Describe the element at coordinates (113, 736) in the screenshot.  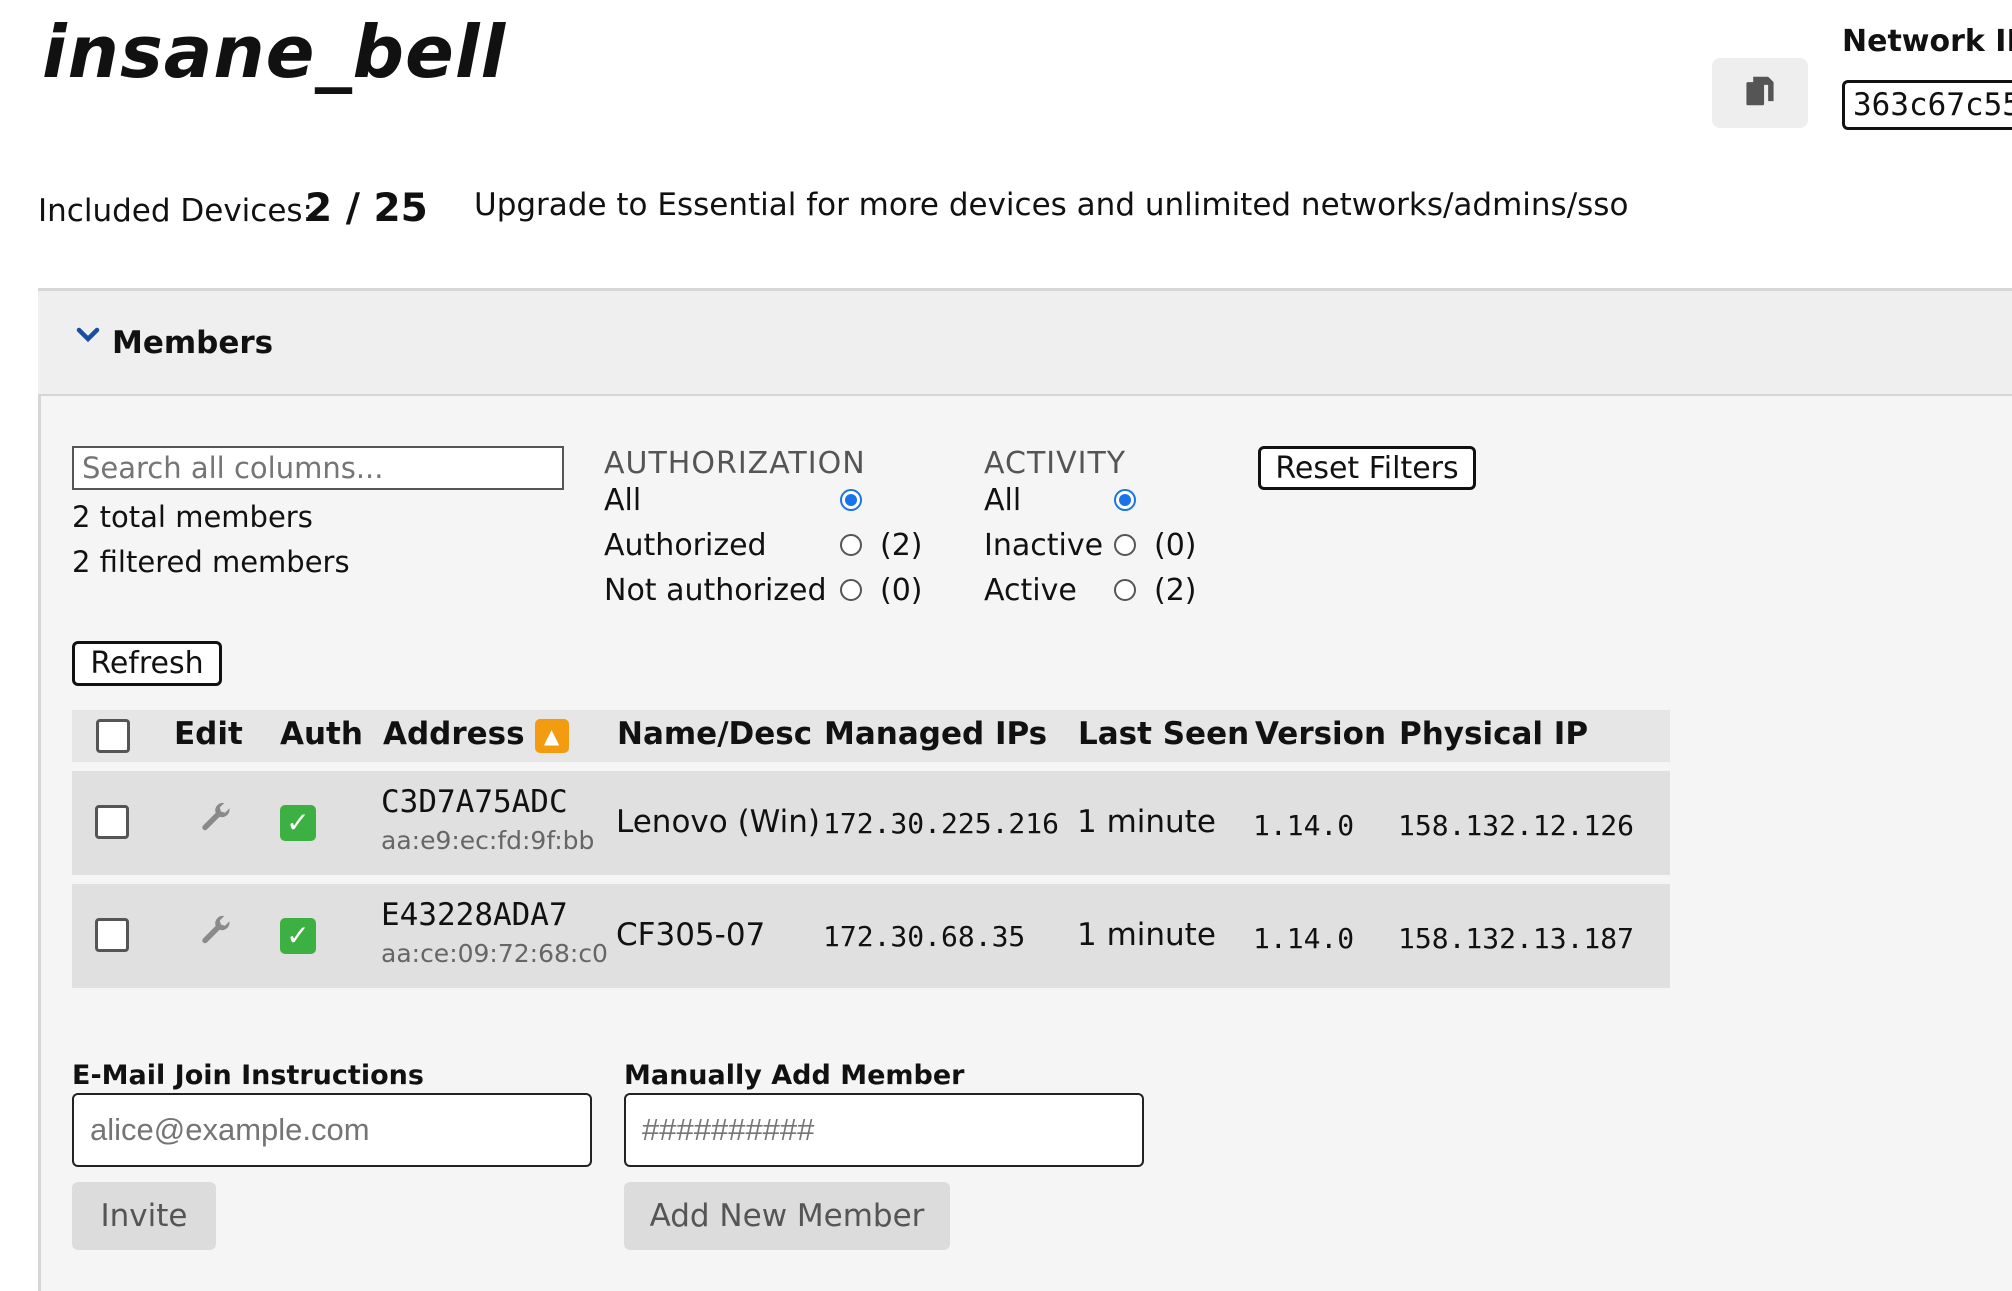
I see `select-all-checkbox` at that location.